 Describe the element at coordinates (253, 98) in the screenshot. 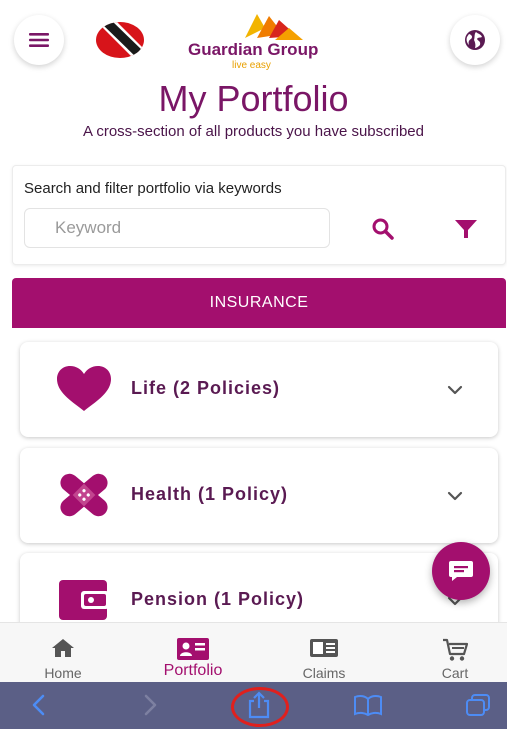

I see `page-title: My Portfolio` at that location.